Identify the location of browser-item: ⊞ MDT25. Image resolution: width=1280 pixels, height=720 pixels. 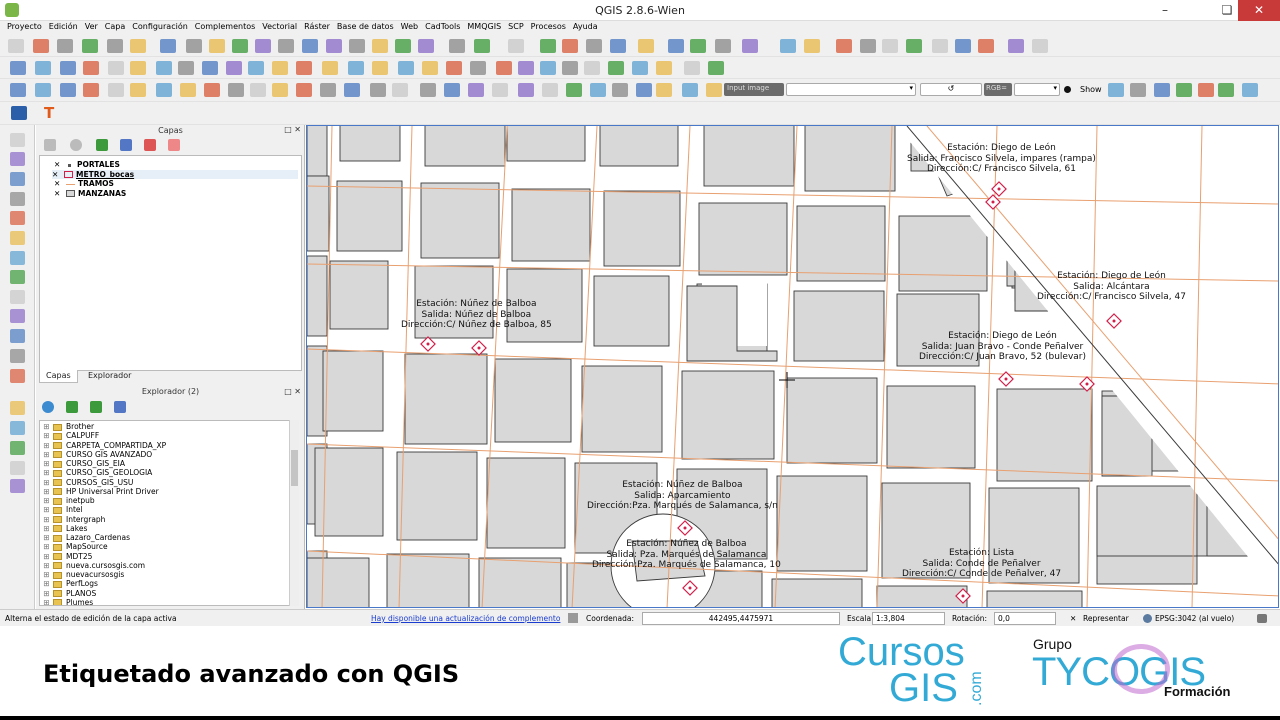
(66, 556).